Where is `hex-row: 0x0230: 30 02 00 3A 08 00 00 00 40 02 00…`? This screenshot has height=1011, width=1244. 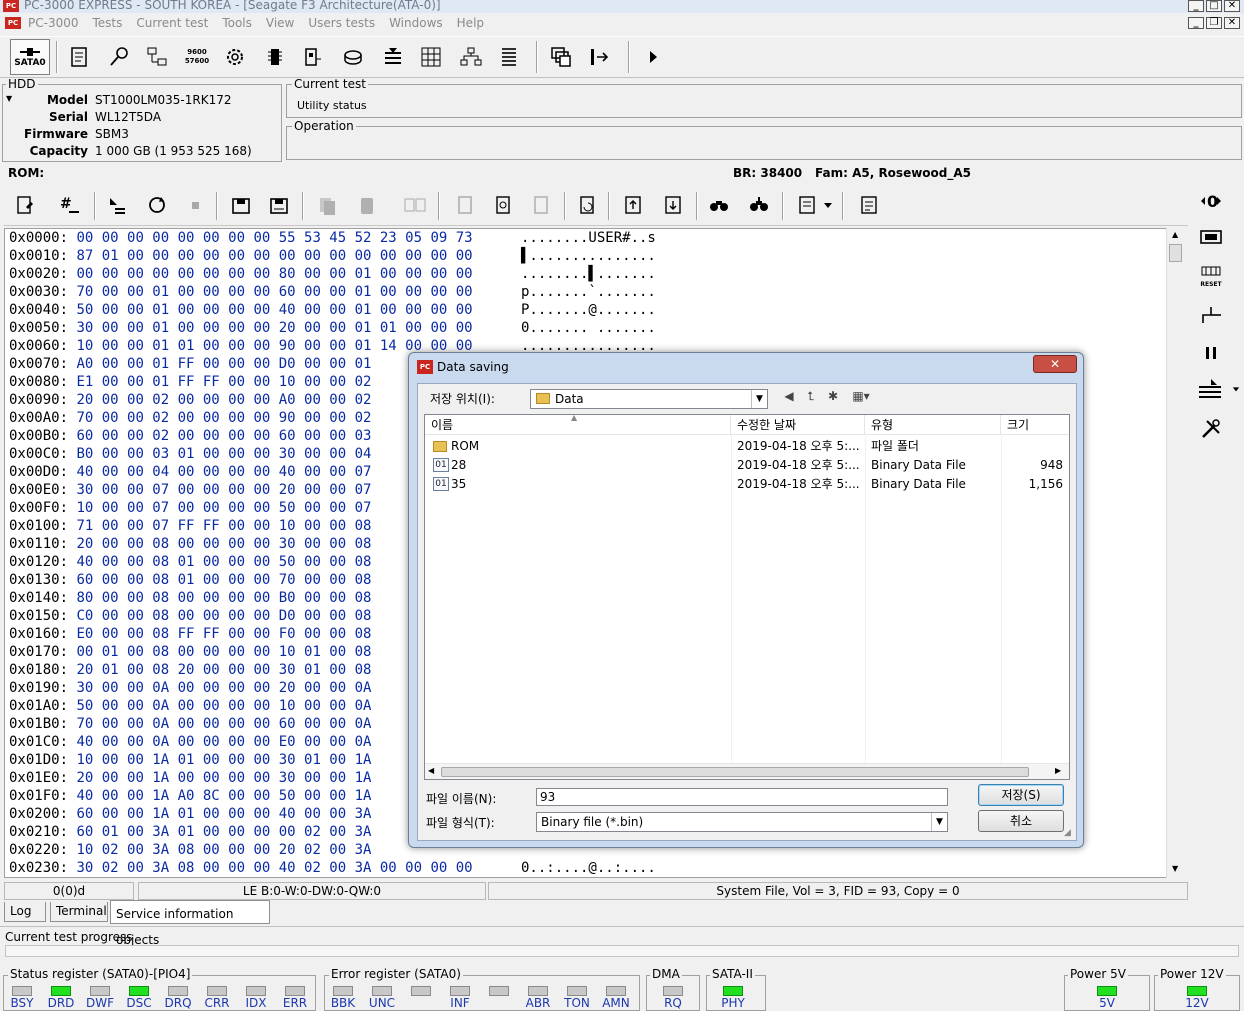
hex-row: 0x0230: 30 02 00 3A 08 00 00 00 40 02 00… is located at coordinates (332, 868).